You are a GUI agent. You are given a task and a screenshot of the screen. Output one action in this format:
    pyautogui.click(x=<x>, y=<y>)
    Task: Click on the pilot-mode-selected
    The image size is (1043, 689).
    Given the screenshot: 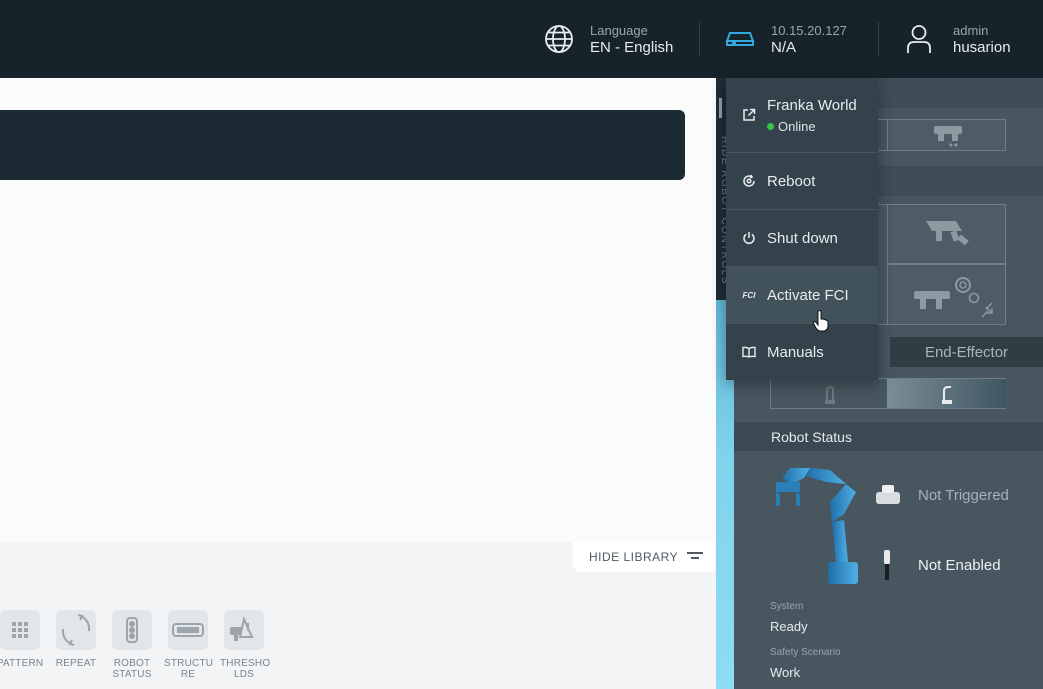 What is the action you would take?
    pyautogui.click(x=946, y=393)
    